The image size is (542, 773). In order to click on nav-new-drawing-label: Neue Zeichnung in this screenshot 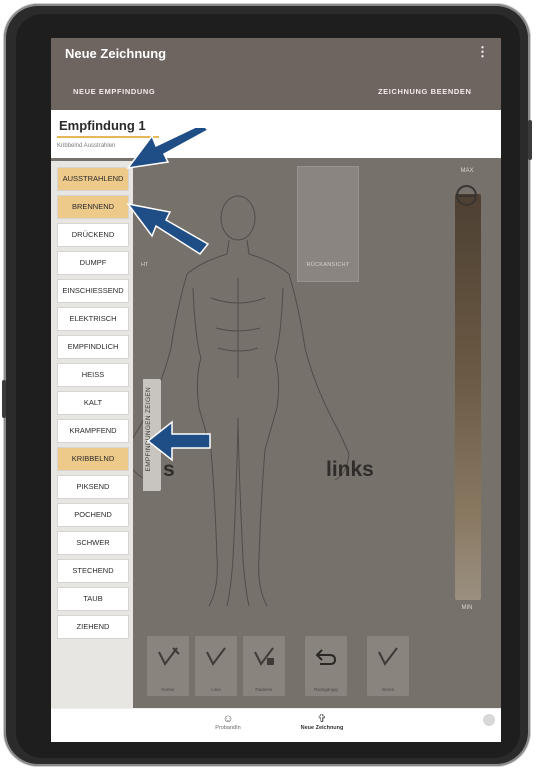, I will do `click(322, 728)`.